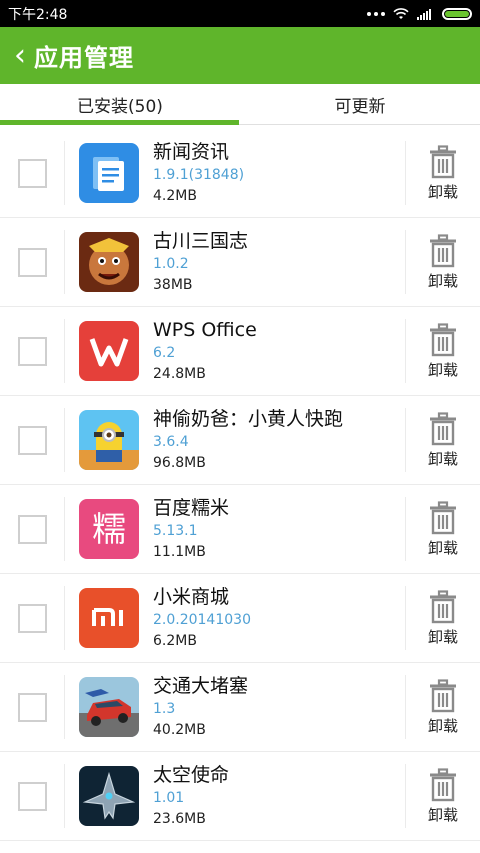 The image size is (480, 853). Describe the element at coordinates (38, 14) in the screenshot. I see `status-time: 下午2:48` at that location.